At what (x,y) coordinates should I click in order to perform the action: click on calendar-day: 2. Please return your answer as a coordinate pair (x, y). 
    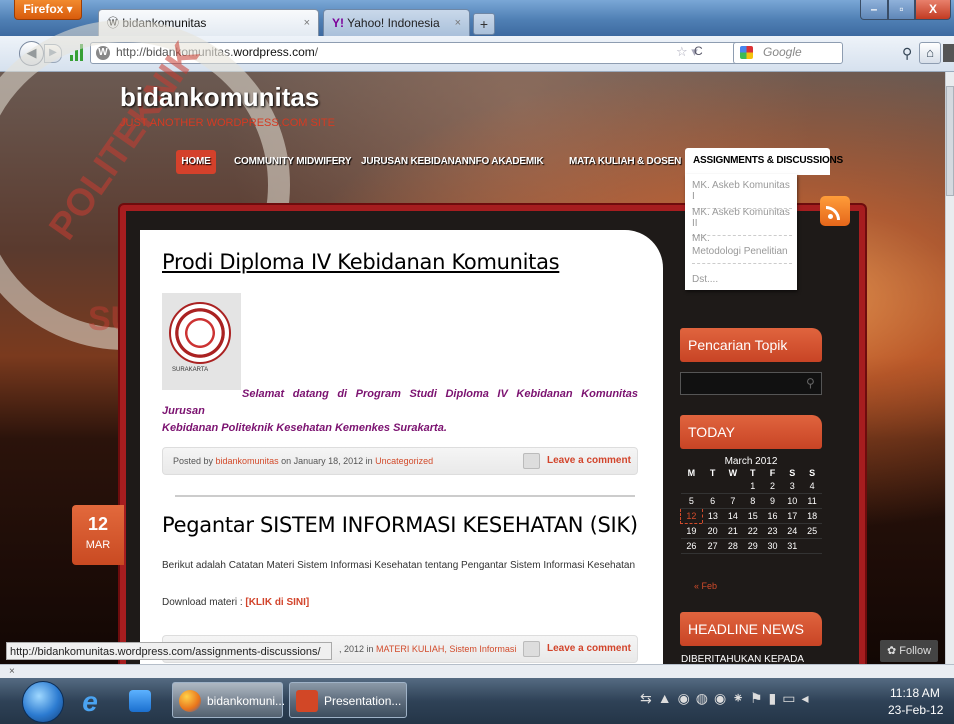
    Looking at the image, I should click on (772, 486).